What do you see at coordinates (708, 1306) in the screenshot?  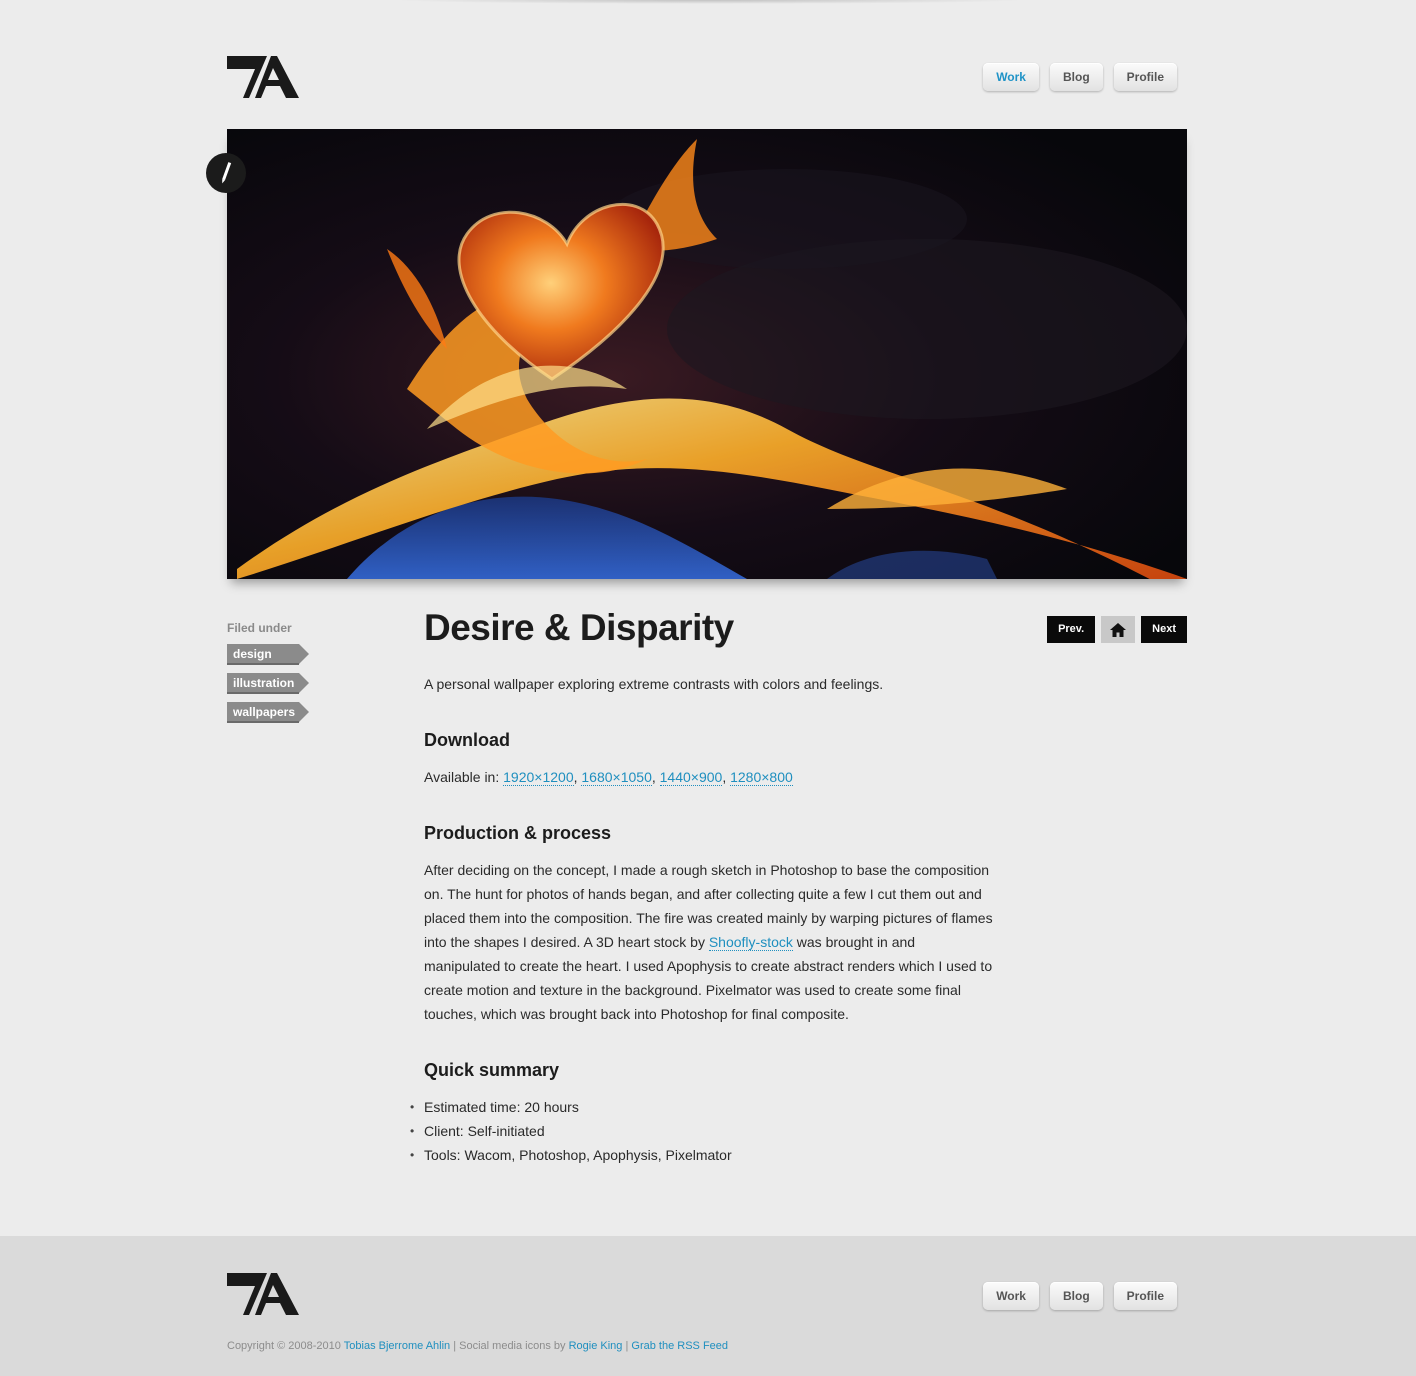 I see `footer` at bounding box center [708, 1306].